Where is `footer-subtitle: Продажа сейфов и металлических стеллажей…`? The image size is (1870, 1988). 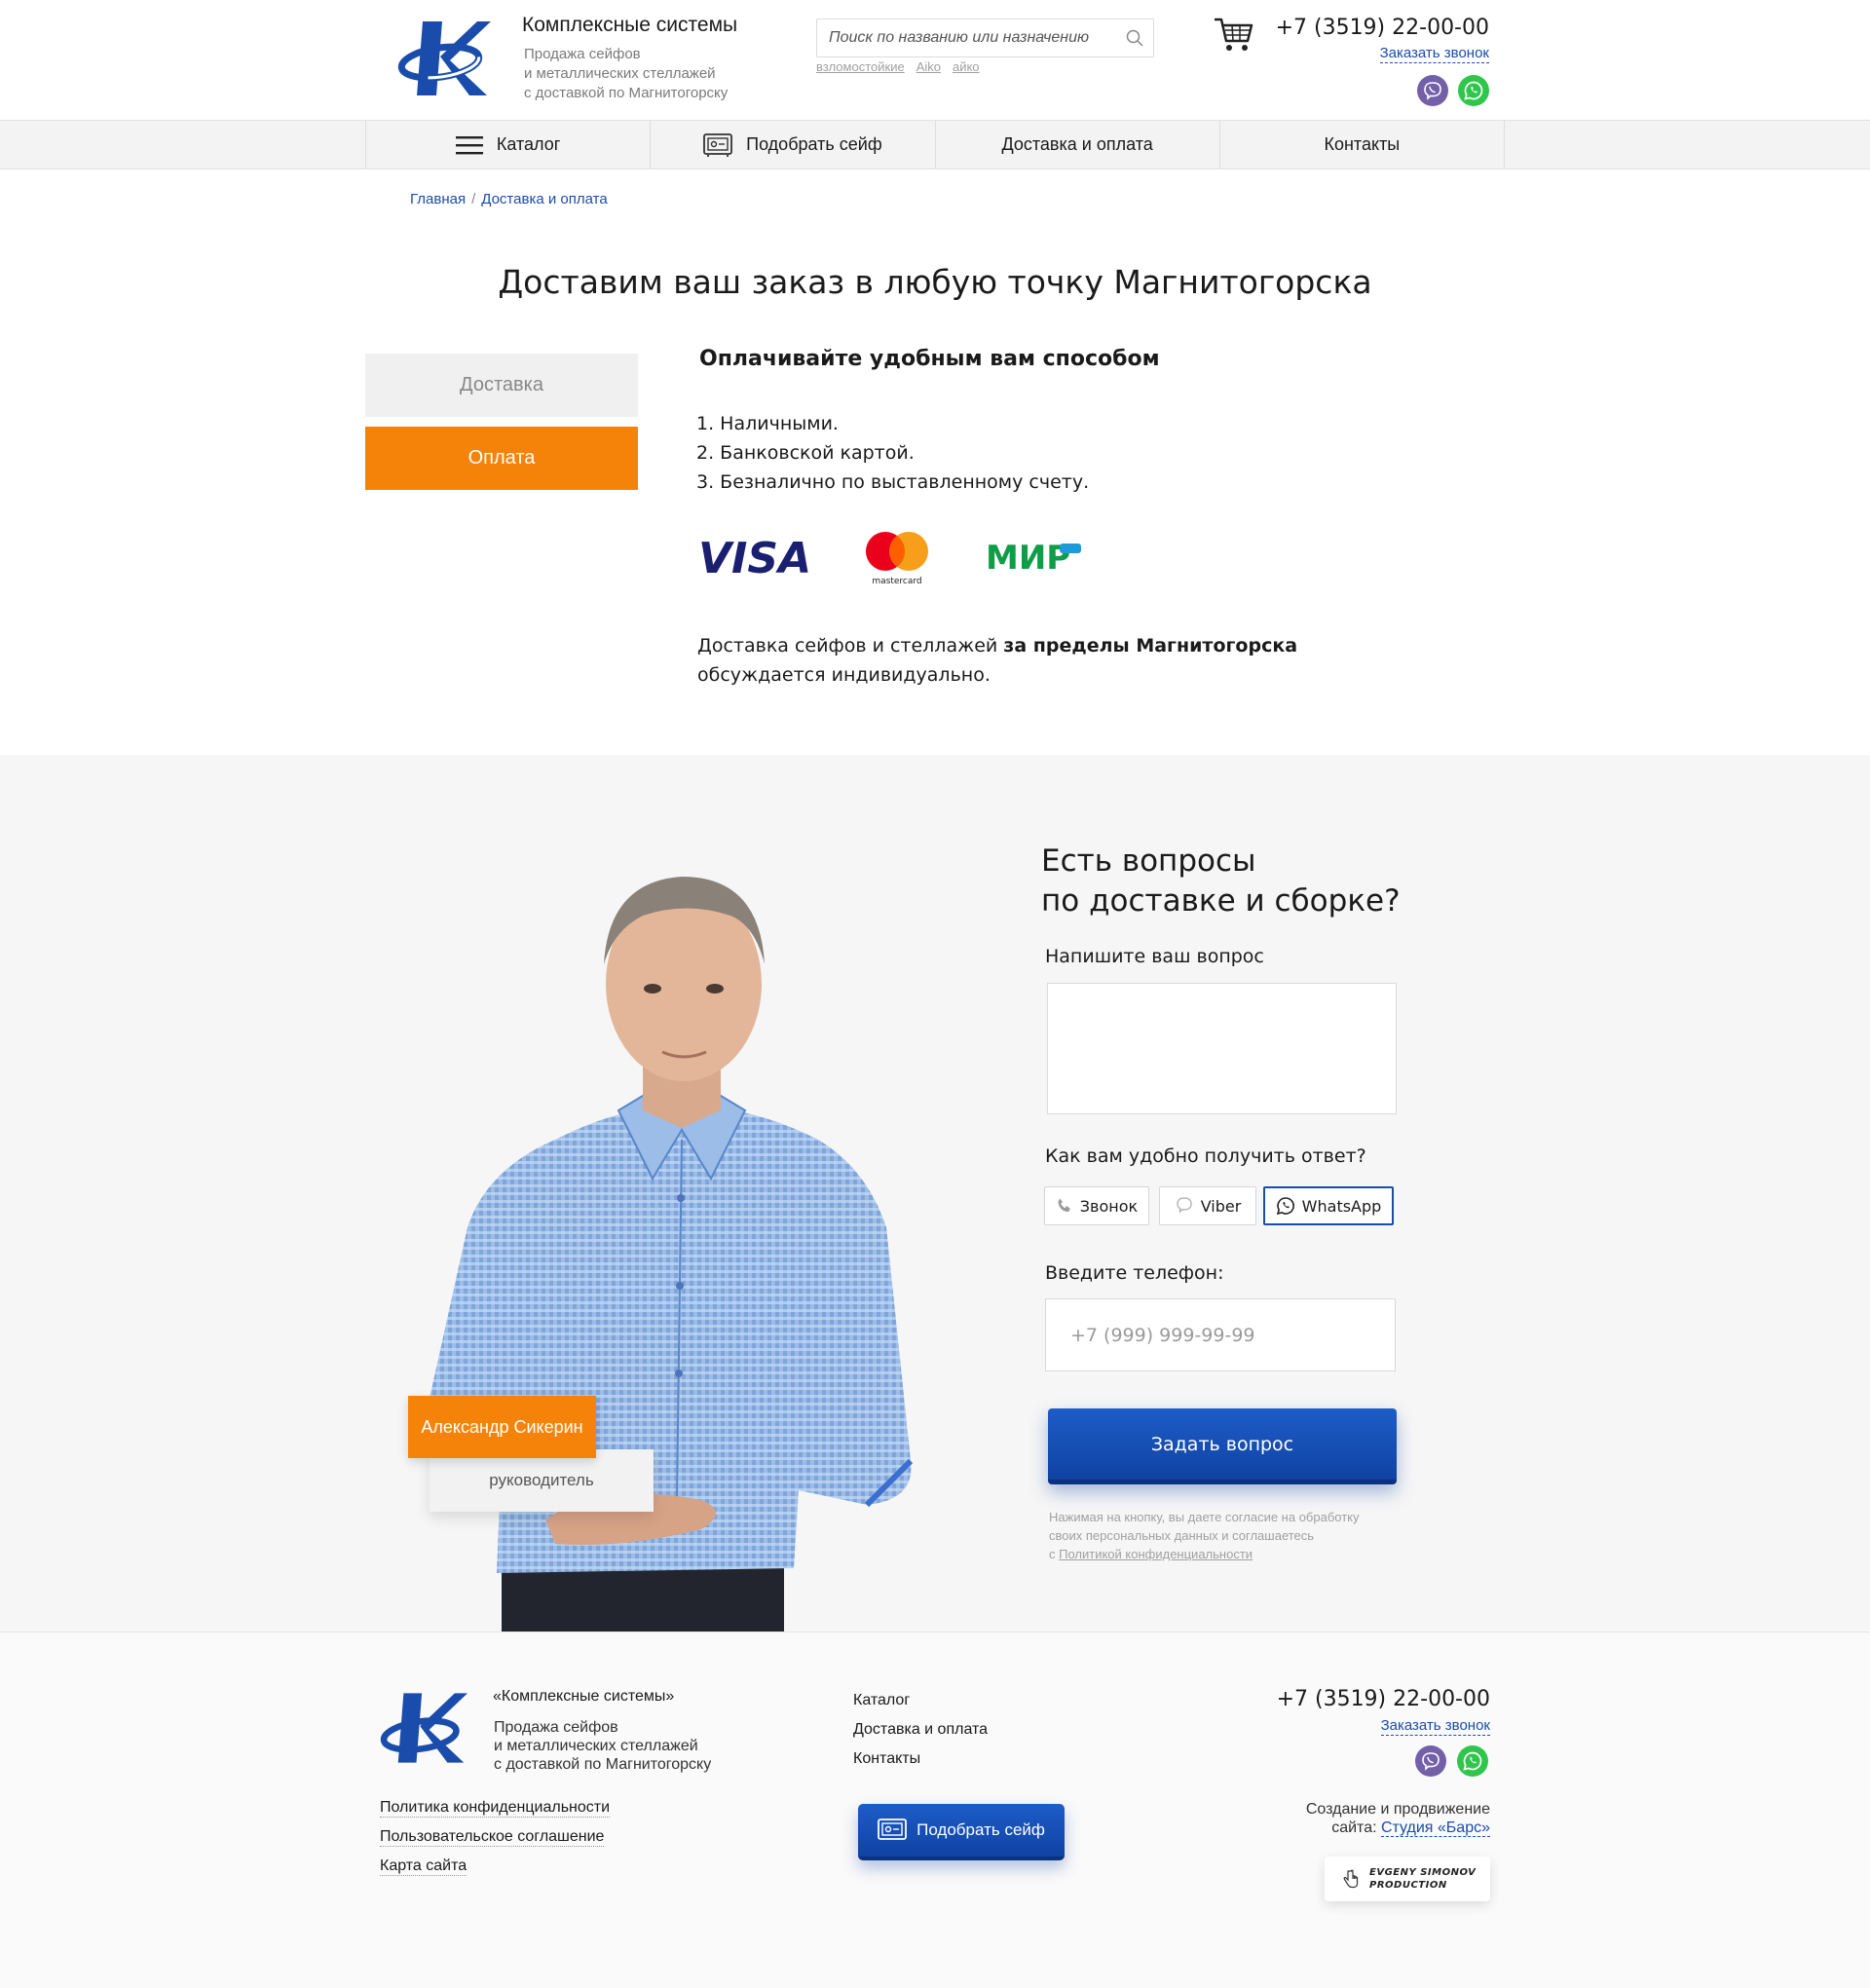
footer-subtitle: Продажа сейфов и металлических стеллажей… is located at coordinates (620, 1746).